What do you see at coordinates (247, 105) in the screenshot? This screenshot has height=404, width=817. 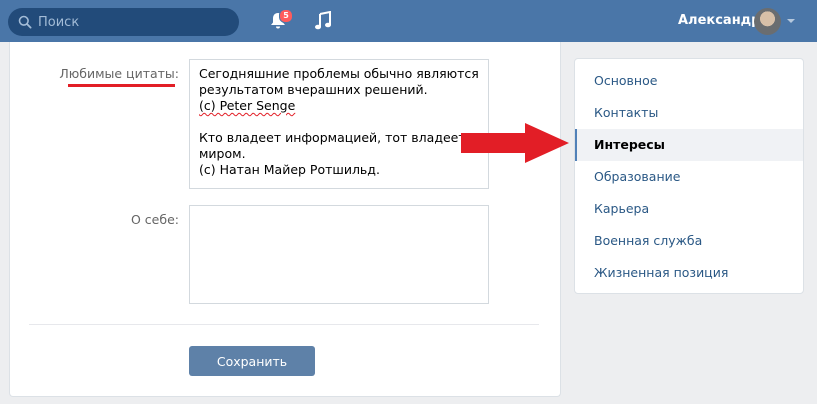 I see `quote-line: (с) Peter Senge` at bounding box center [247, 105].